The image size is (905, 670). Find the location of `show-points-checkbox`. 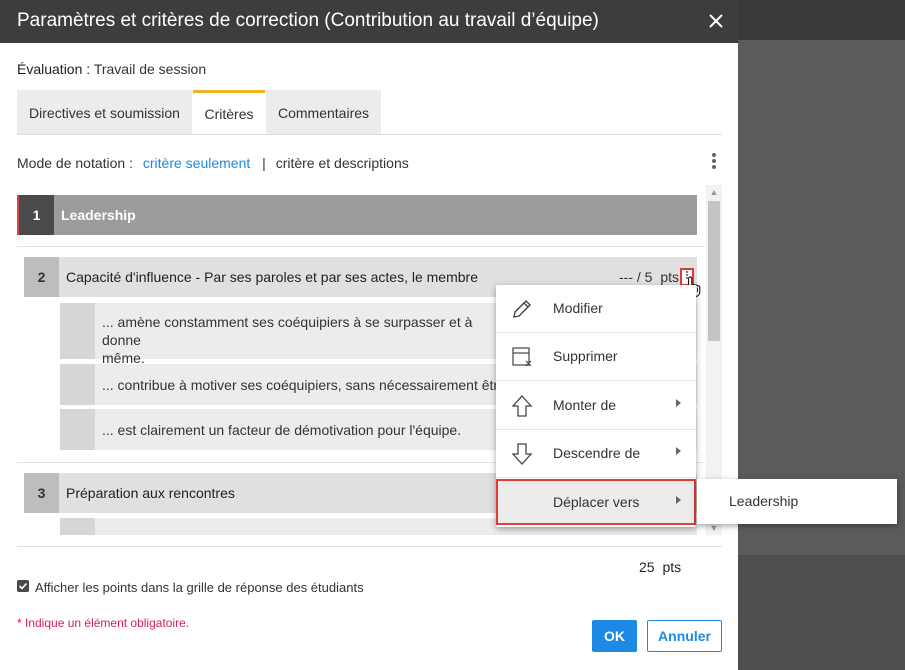

show-points-checkbox is located at coordinates (23, 586).